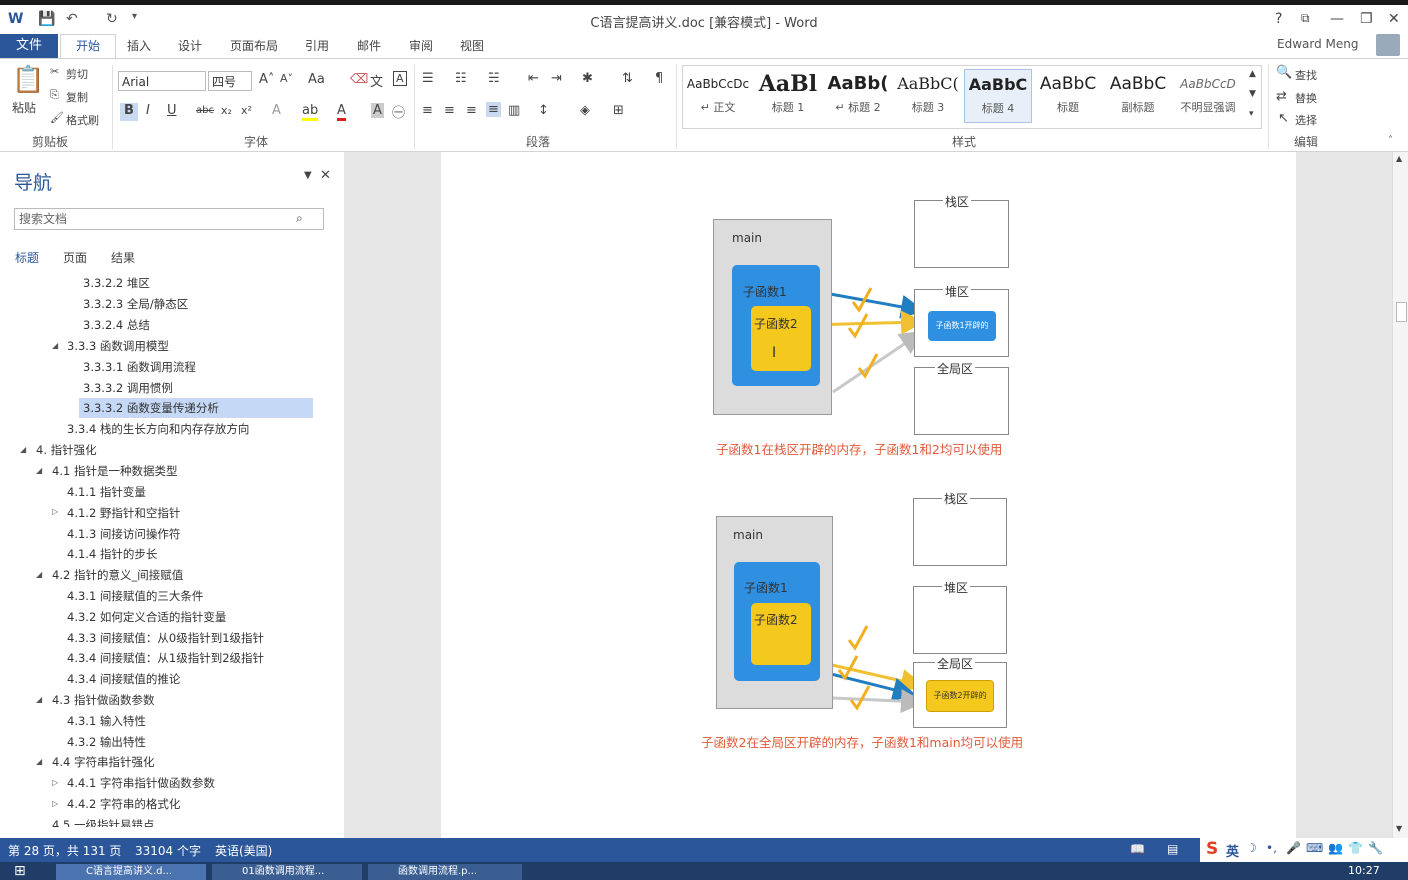 The image size is (1408, 880). I want to click on nav-item: 4.4 字符串指针强化, so click(103, 762).